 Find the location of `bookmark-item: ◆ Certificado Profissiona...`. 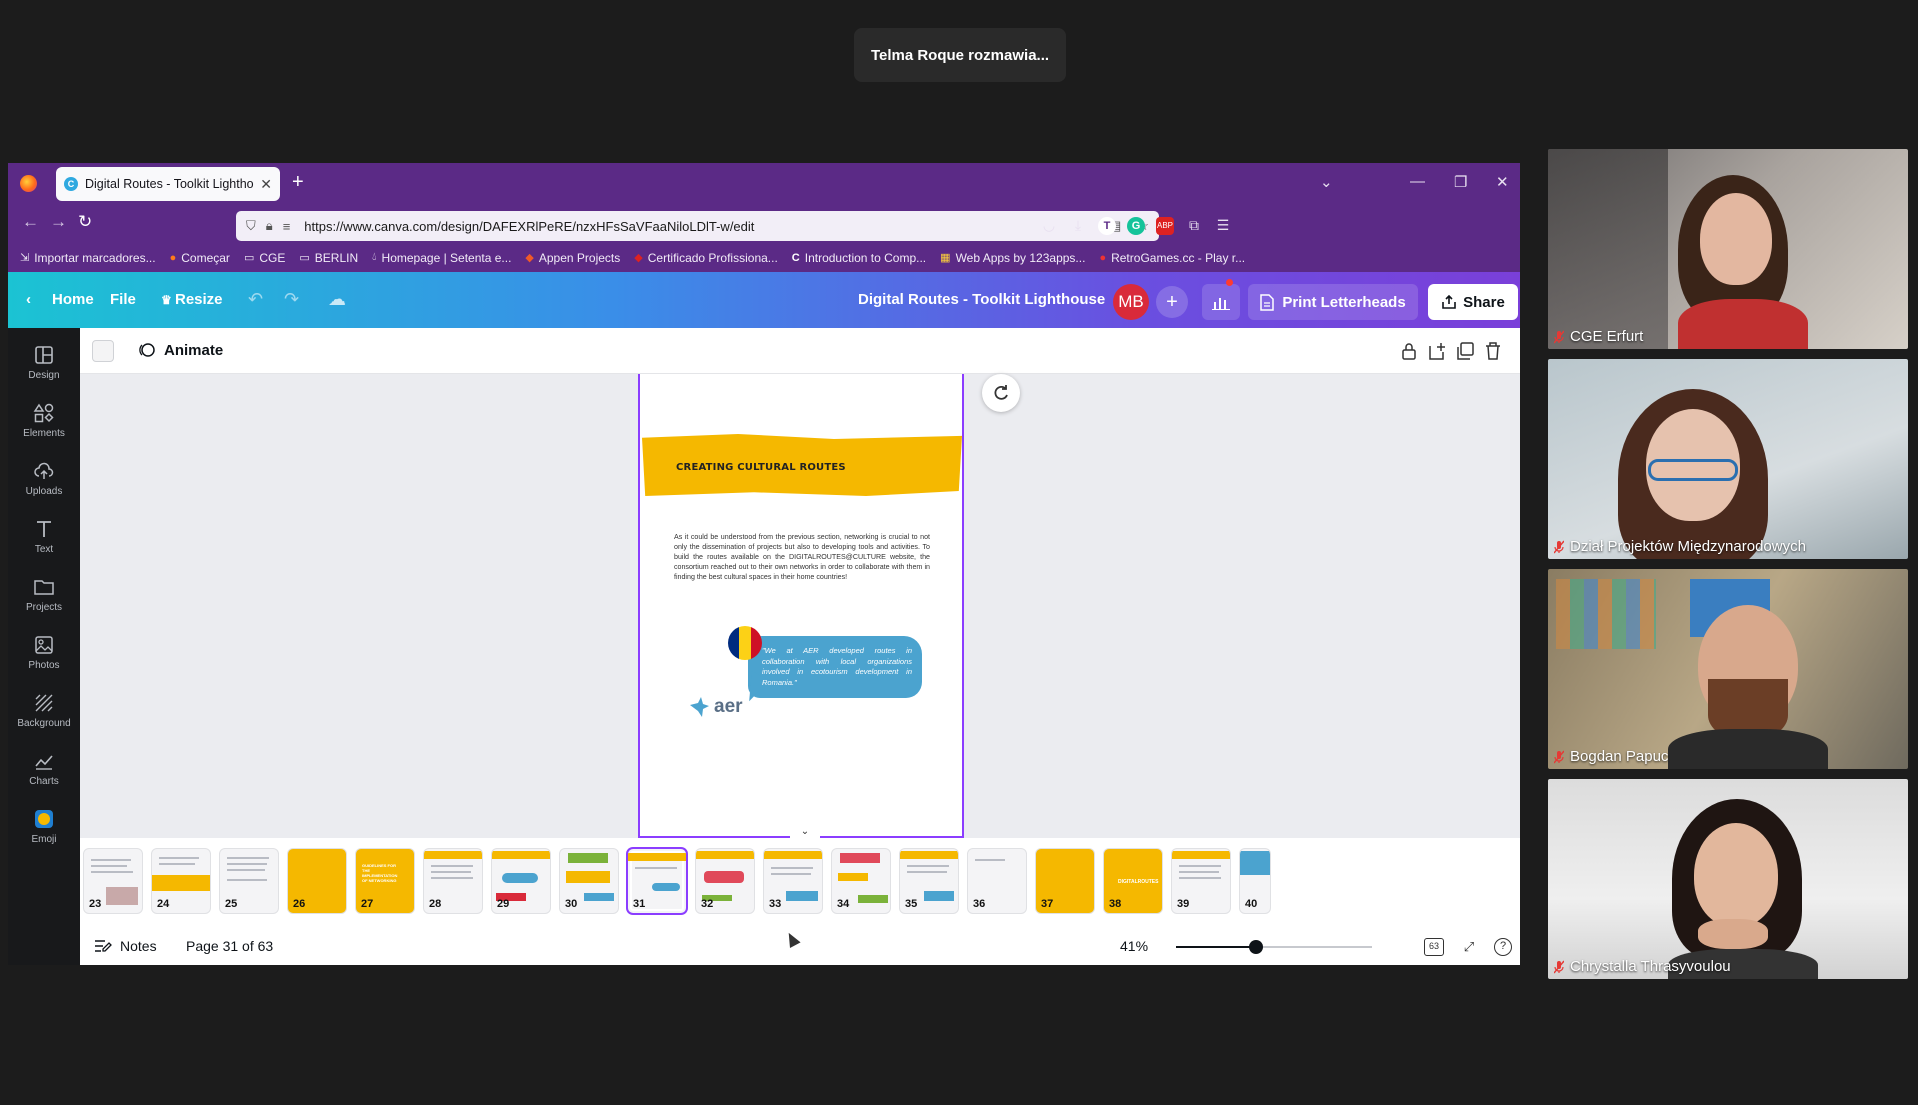

bookmark-item: ◆ Certificado Profissiona... is located at coordinates (706, 258).